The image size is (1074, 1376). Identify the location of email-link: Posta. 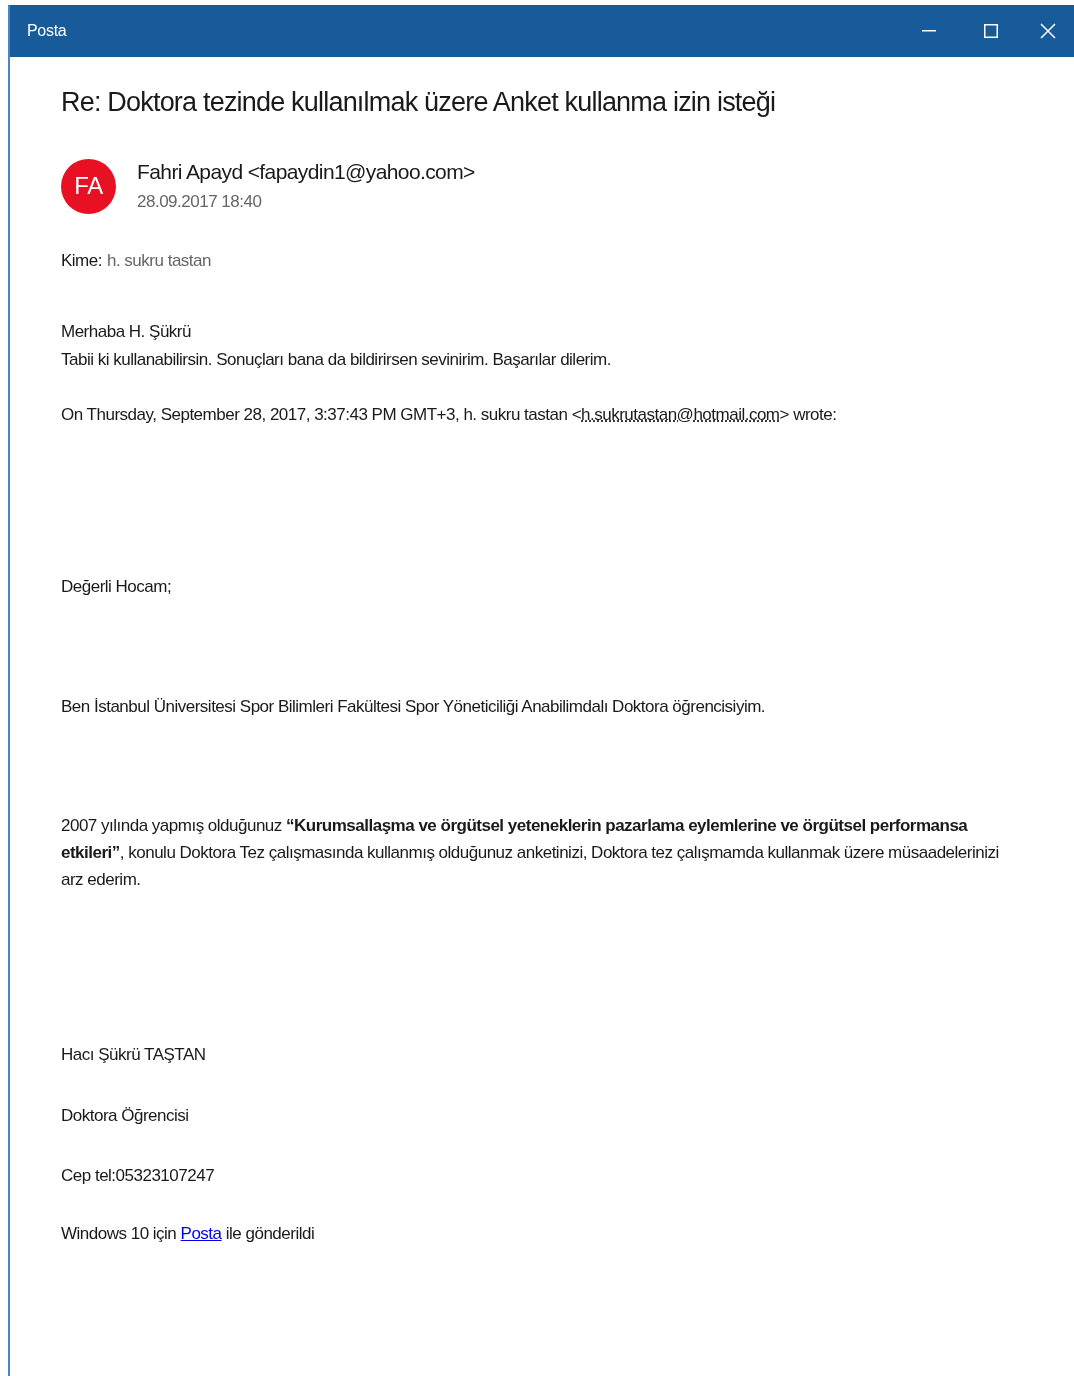
(201, 1233).